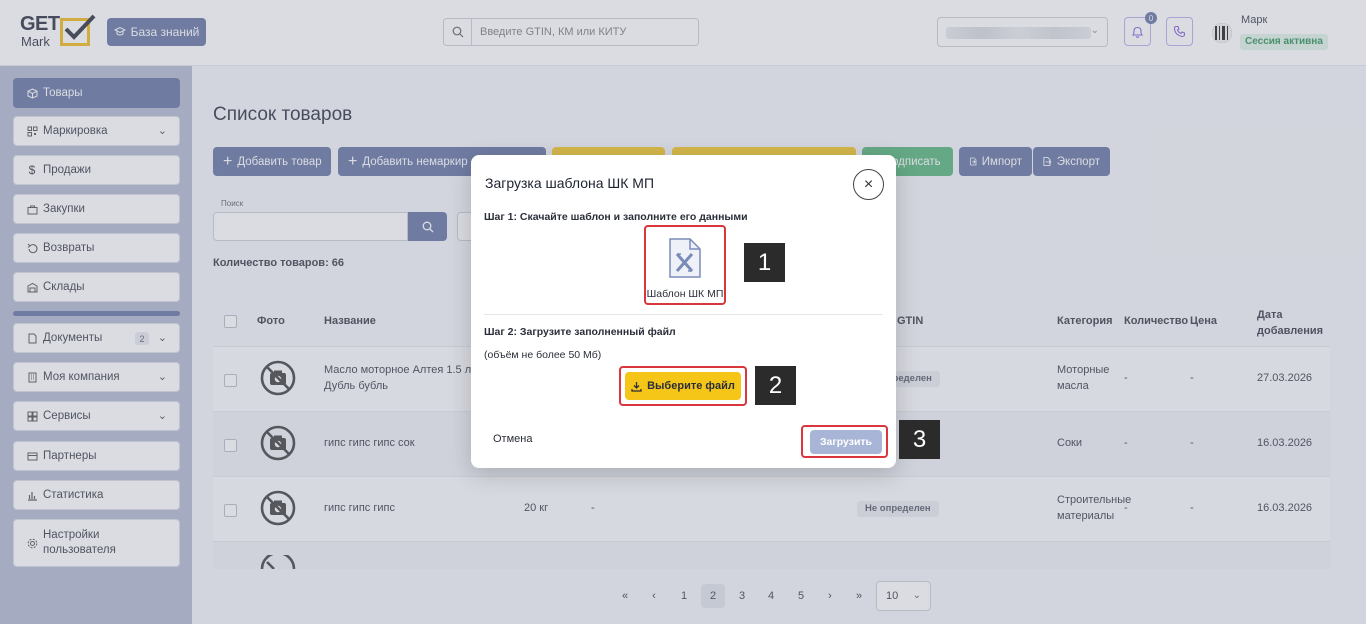 This screenshot has width=1366, height=624. Describe the element at coordinates (570, 183) in the screenshot. I see `modal-title: Загрузка шаблона ШК МП` at that location.